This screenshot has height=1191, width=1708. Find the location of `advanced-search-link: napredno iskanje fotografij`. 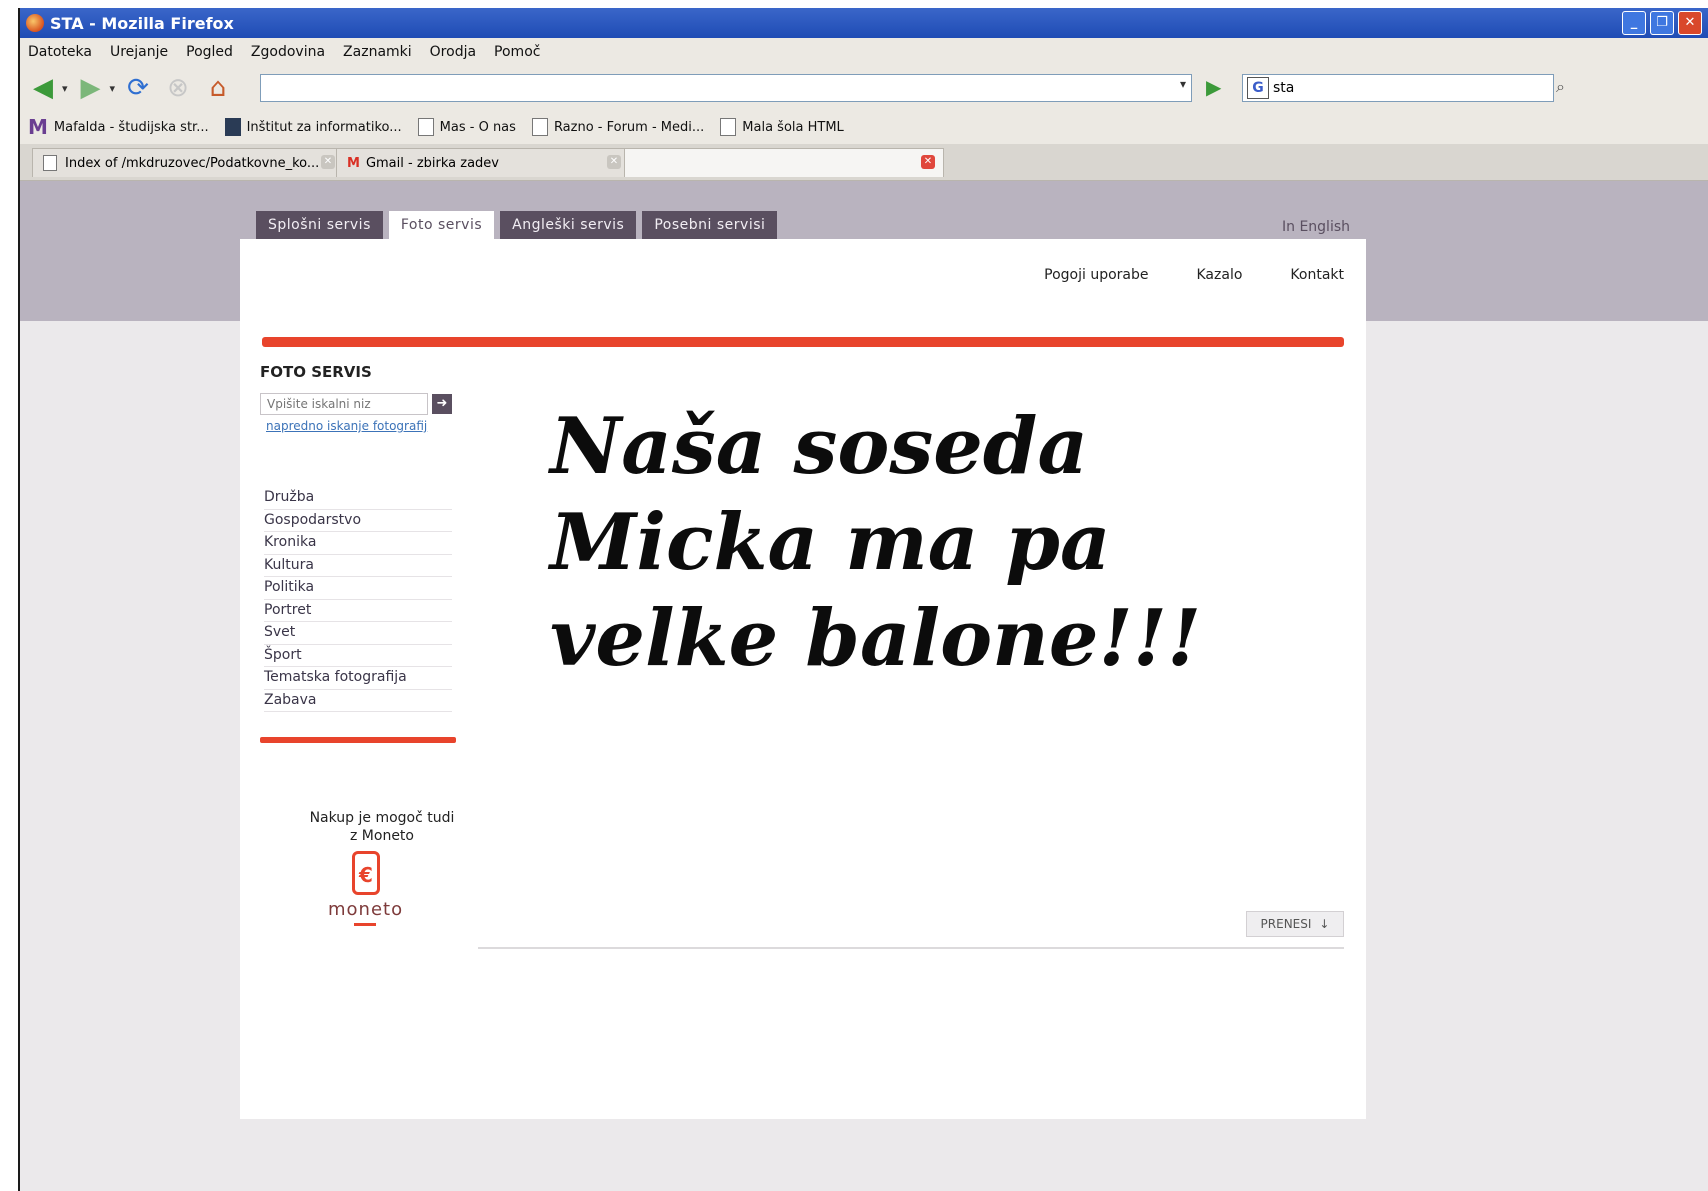

advanced-search-link: napredno iskanje fotografij is located at coordinates (346, 426).